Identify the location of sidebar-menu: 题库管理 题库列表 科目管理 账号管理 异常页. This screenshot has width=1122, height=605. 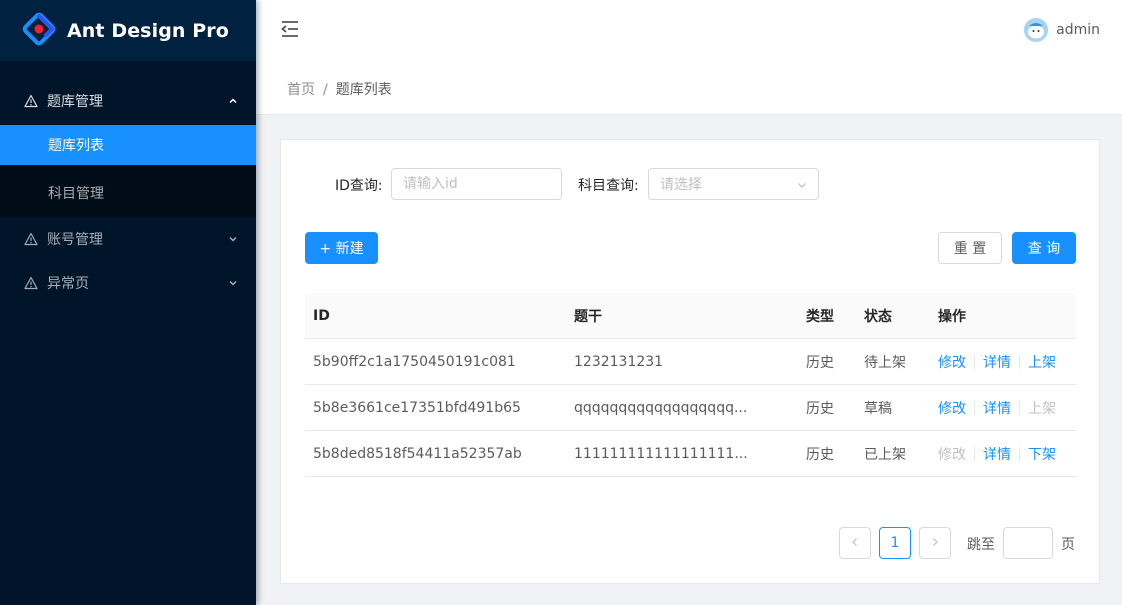
(128, 191).